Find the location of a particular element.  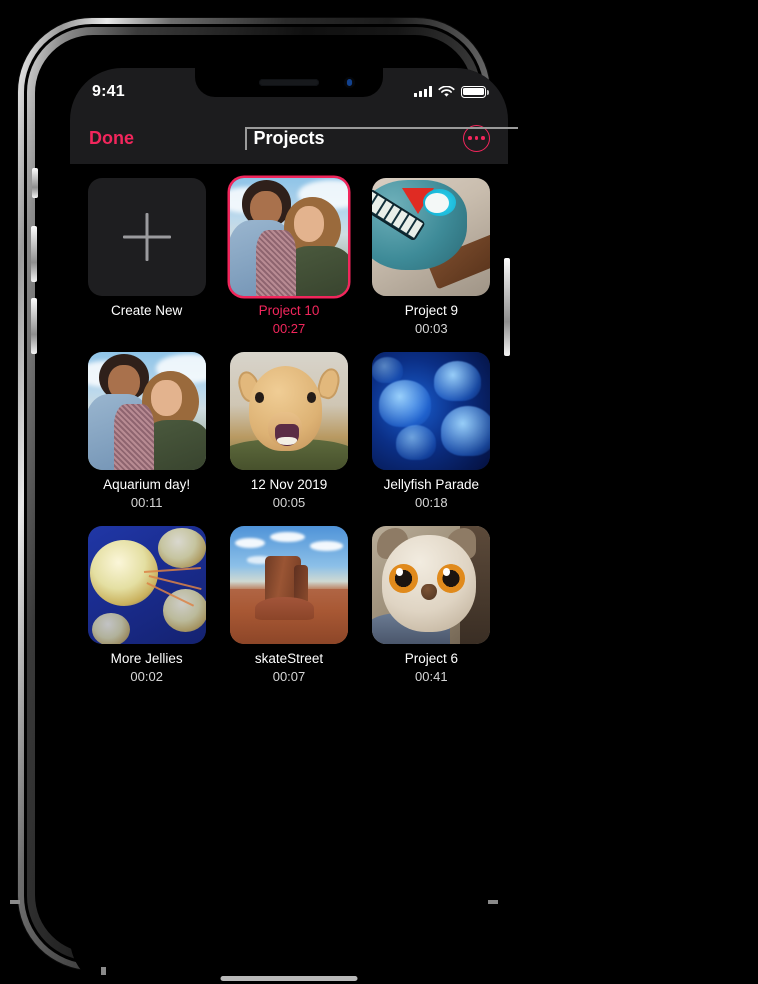

project-tile: More Jellies 00:02 is located at coordinates (146, 604).